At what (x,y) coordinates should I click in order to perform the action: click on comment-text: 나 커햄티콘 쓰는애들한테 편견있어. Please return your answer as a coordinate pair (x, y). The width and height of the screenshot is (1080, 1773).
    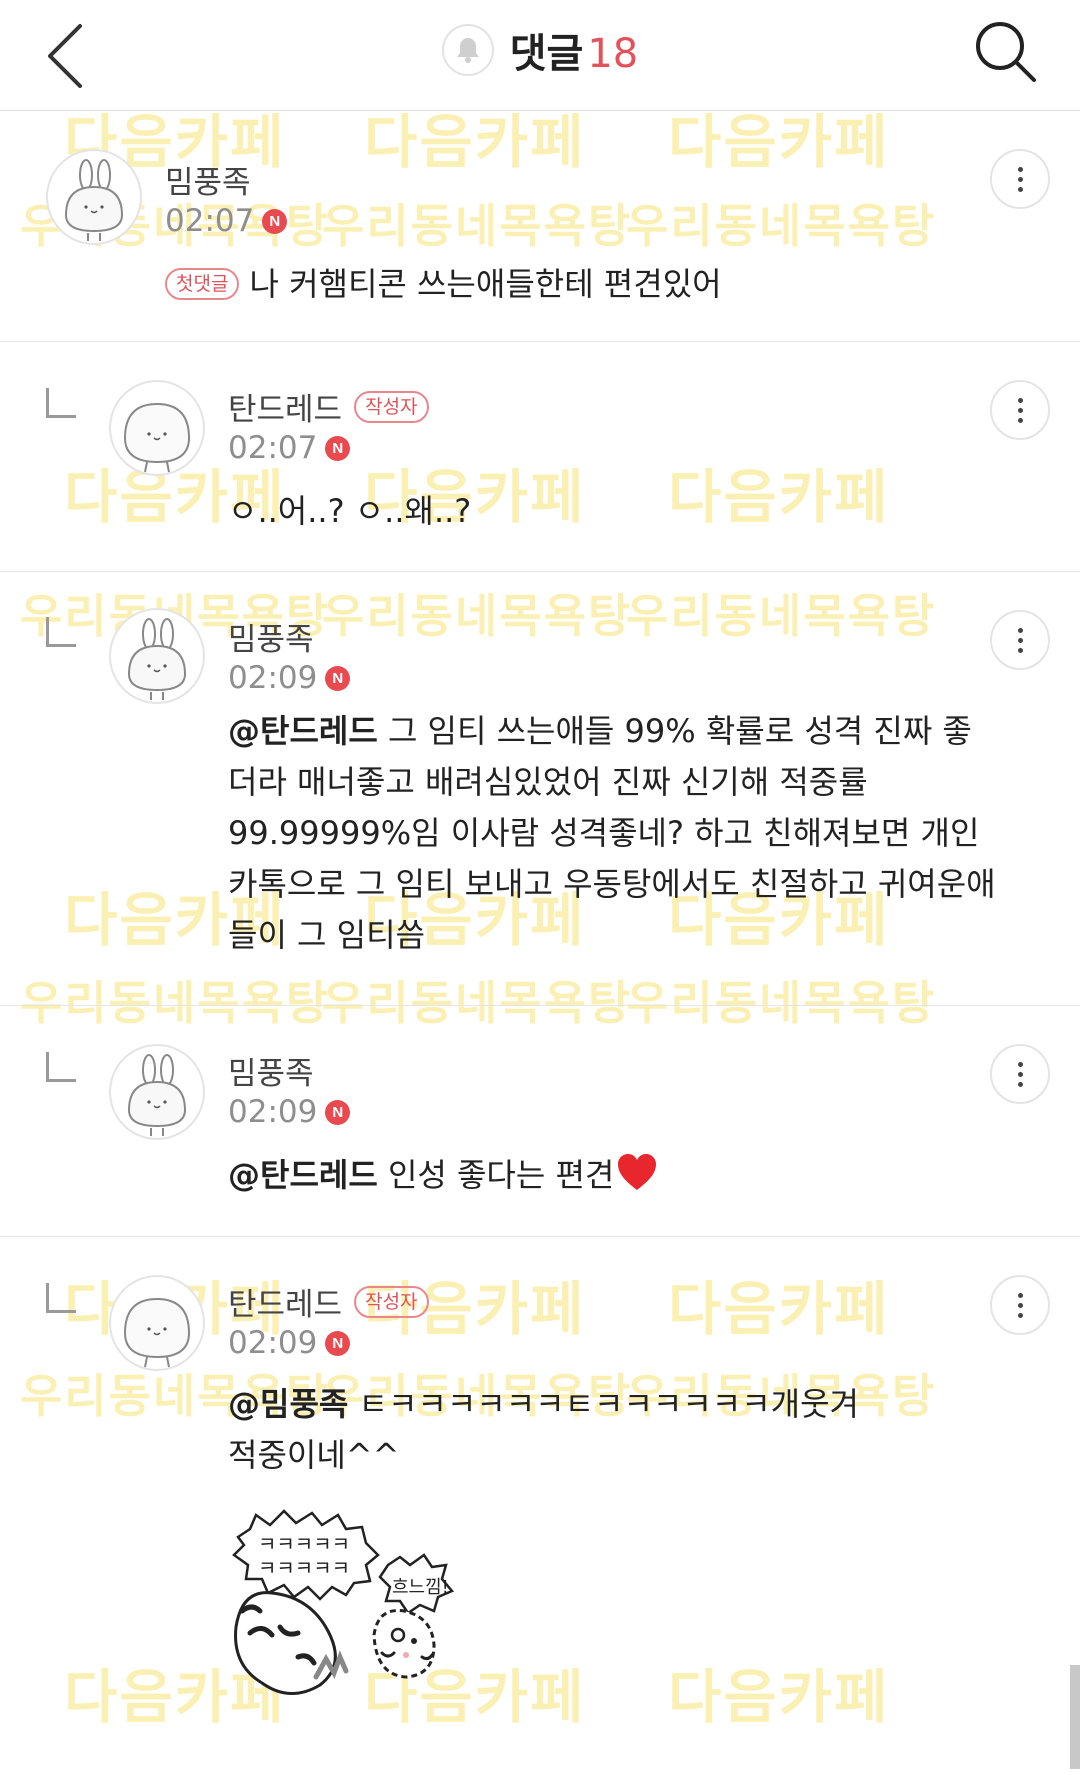
    Looking at the image, I should click on (485, 284).